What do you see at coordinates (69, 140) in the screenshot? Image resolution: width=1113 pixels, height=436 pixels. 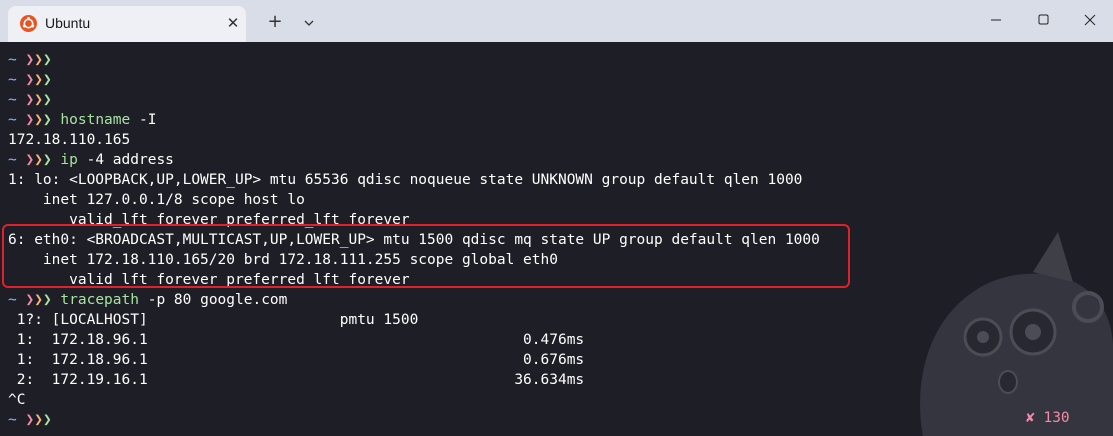 I see `output-line: 172.18.110.165` at bounding box center [69, 140].